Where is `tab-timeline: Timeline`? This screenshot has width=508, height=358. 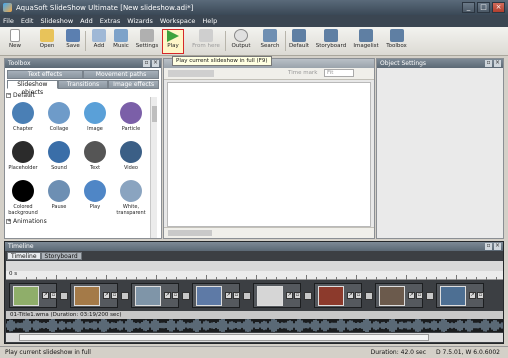 tab-timeline: Timeline is located at coordinates (24, 256).